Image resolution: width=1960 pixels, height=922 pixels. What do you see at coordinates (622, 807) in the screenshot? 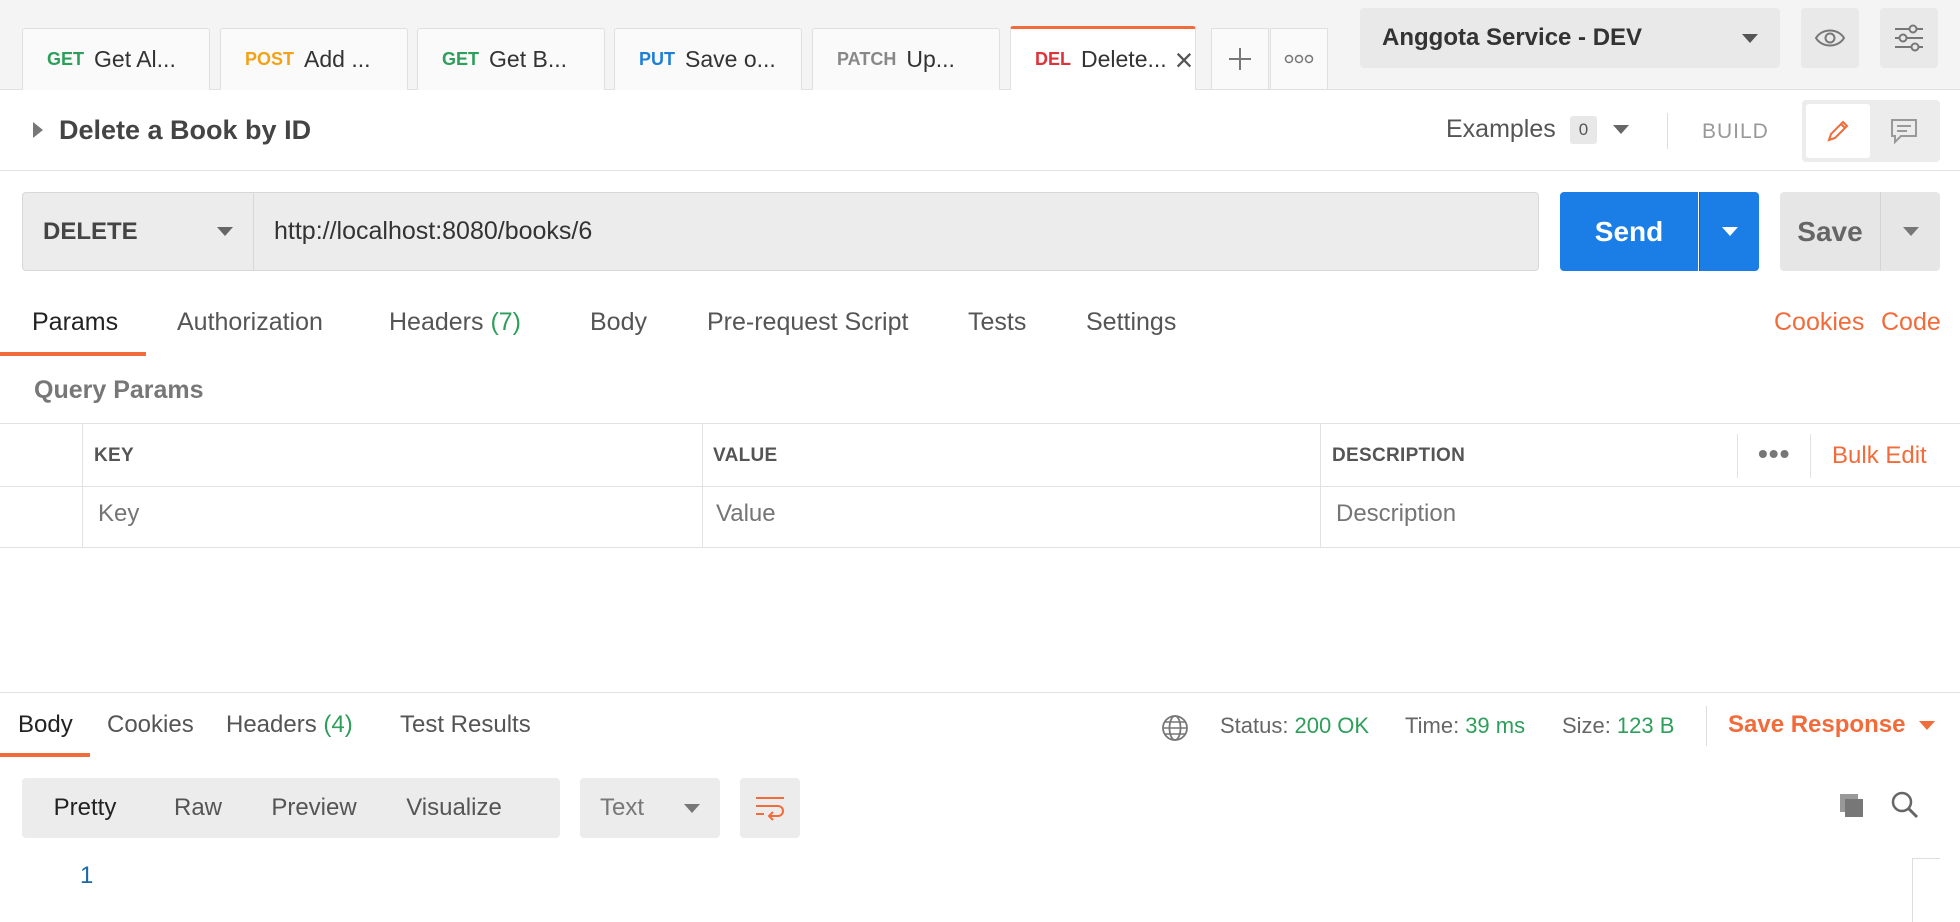
I see `response-format-value: Text` at bounding box center [622, 807].